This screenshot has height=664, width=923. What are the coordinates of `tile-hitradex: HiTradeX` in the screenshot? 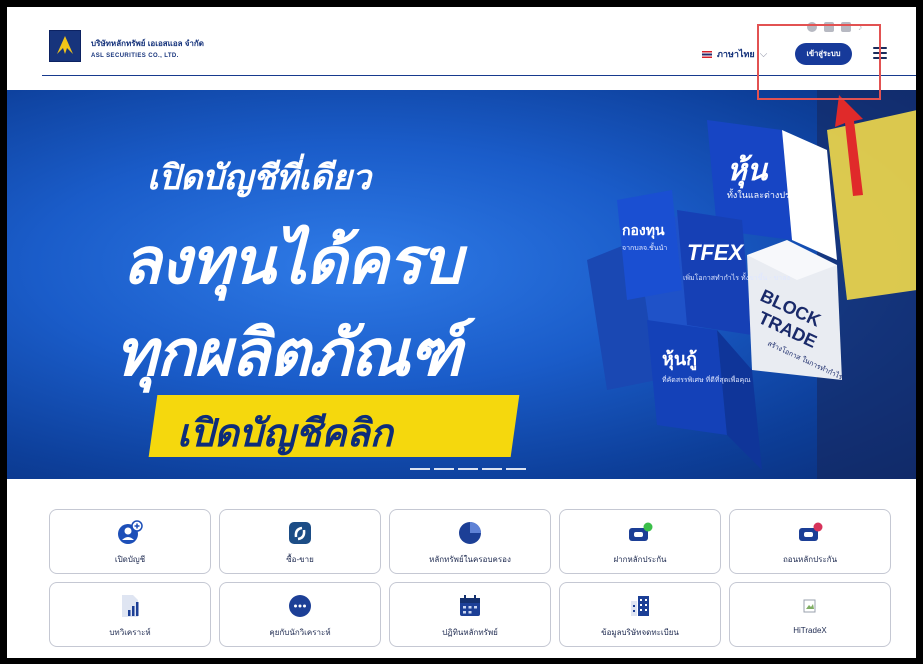 It's located at (810, 614).